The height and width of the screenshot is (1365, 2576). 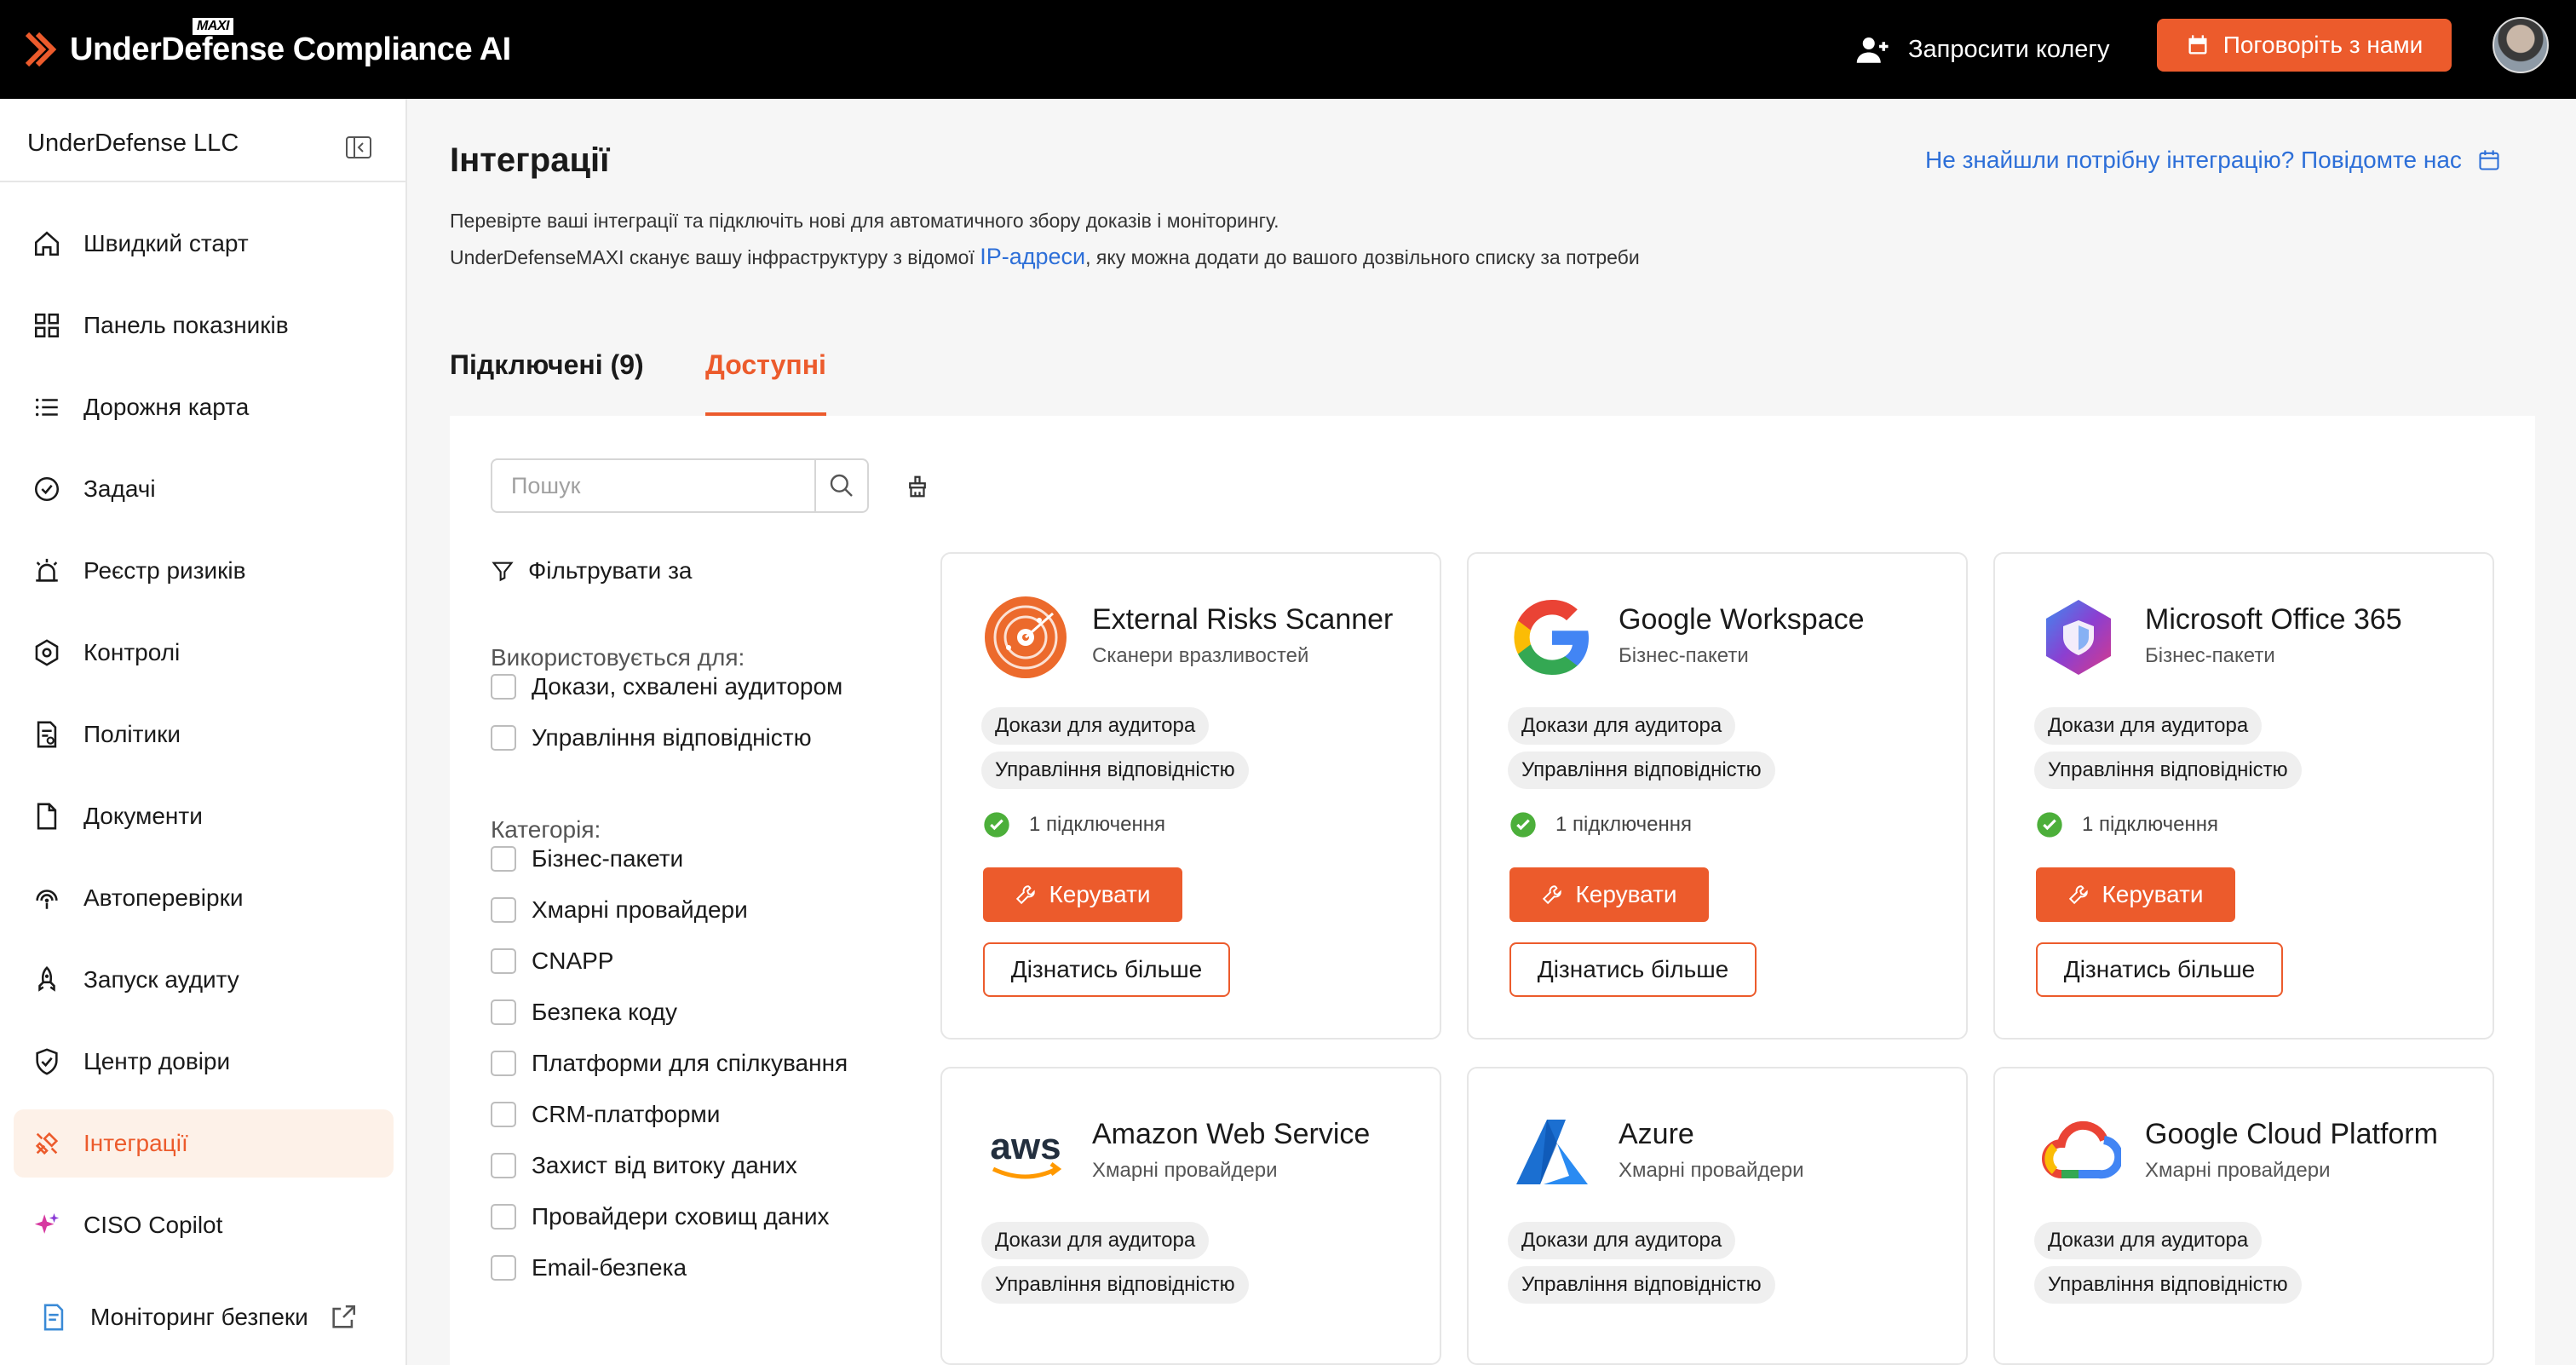 I want to click on filter-checkbox-category: Бізнес-пакети, so click(x=587, y=859).